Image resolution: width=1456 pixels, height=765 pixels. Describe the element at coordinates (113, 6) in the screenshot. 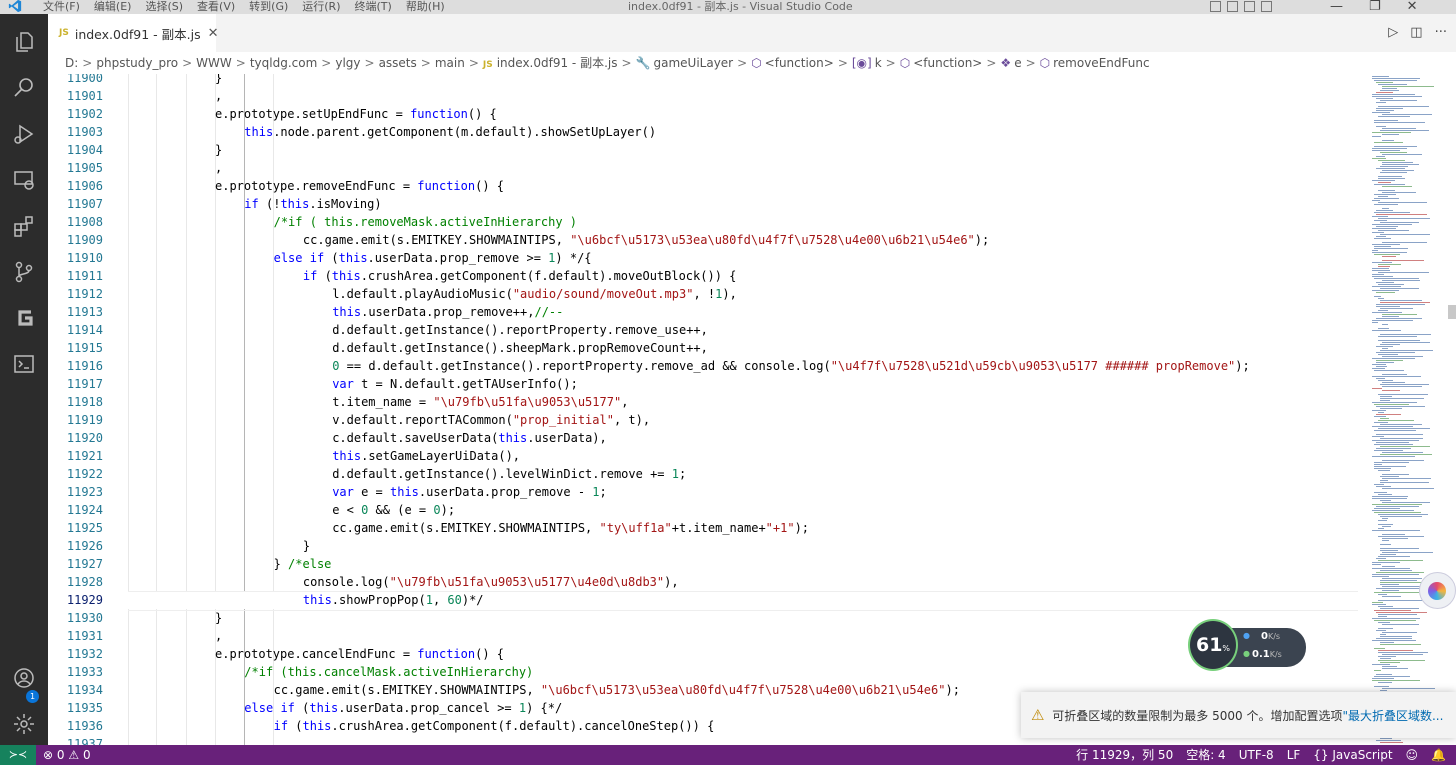

I see `menu-edit: 编辑(E)` at that location.